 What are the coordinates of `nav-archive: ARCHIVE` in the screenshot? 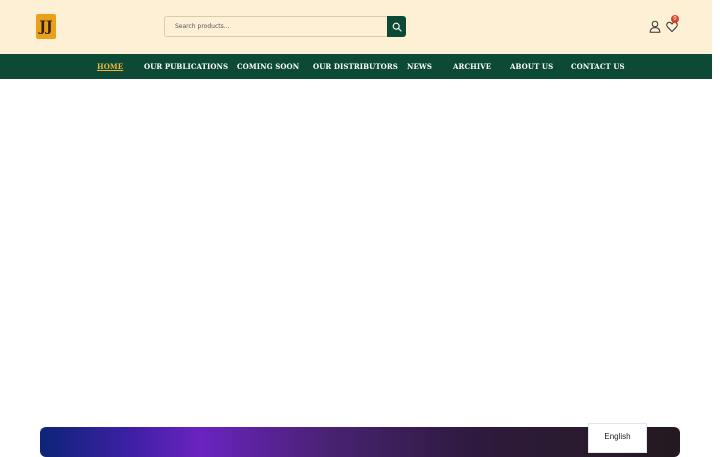 It's located at (472, 66).